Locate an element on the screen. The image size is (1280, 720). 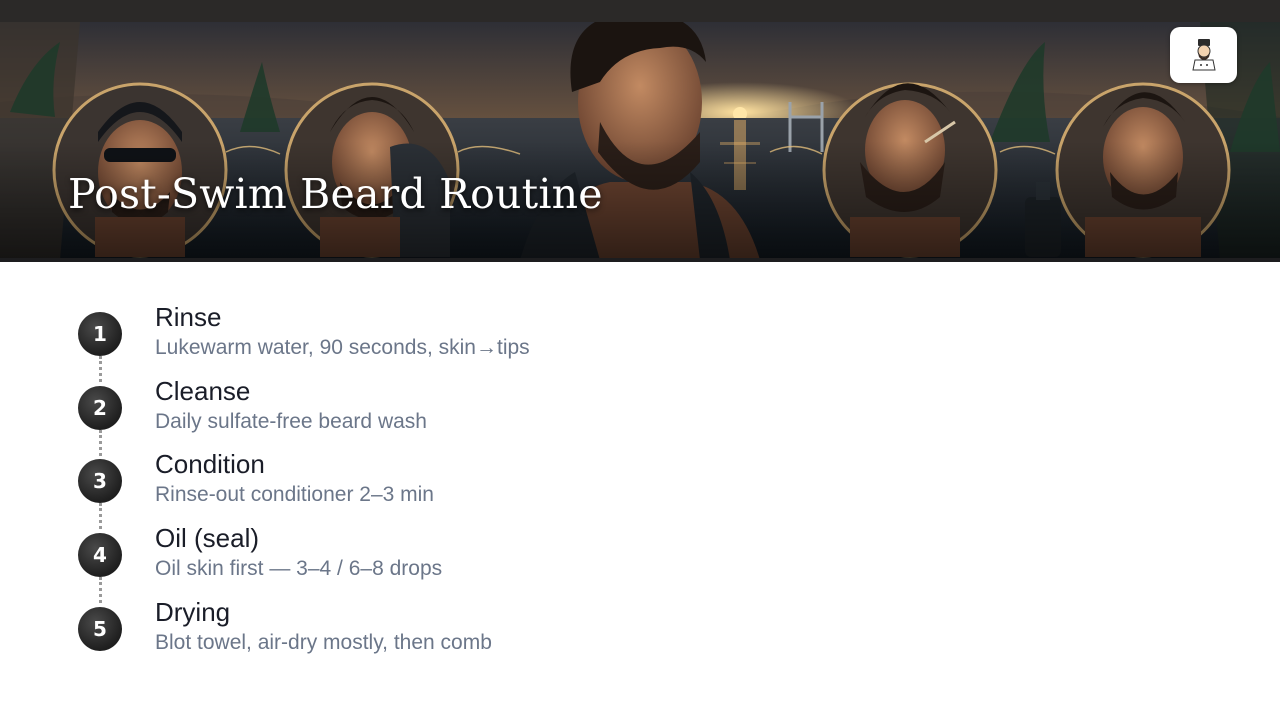
step-description: Blot towel, air-dry mostly, then comb is located at coordinates (323, 642).